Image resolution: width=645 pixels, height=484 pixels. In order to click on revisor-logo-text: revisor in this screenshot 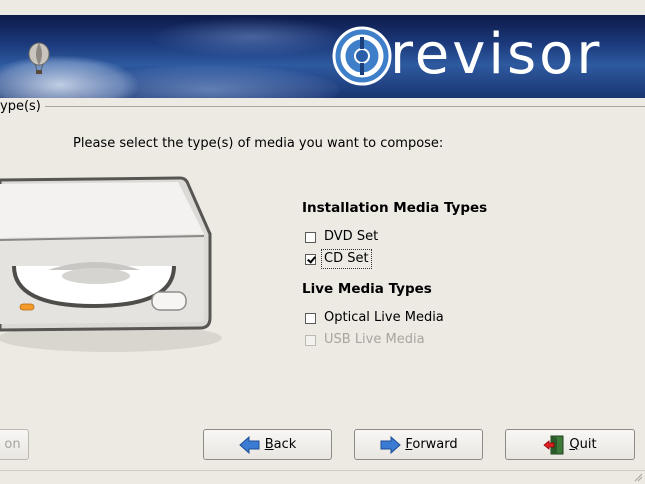, I will do `click(496, 54)`.